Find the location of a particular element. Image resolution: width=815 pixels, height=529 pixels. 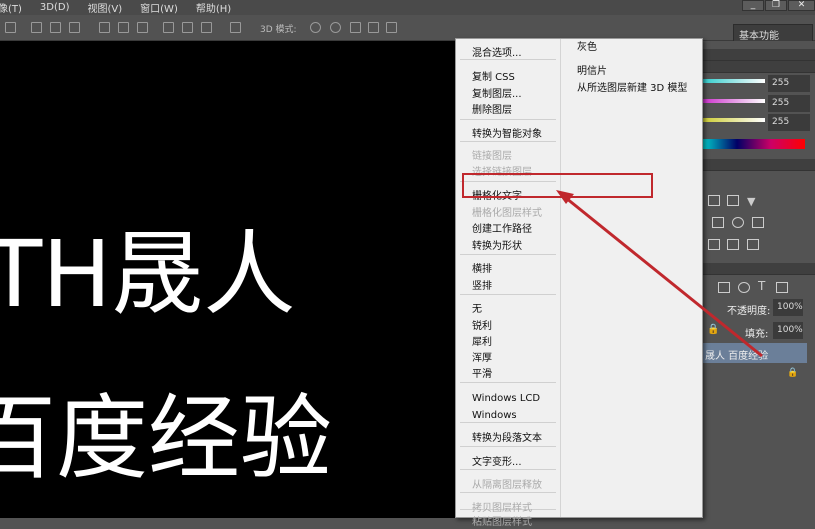

arrow-line is located at coordinates (664, 277).